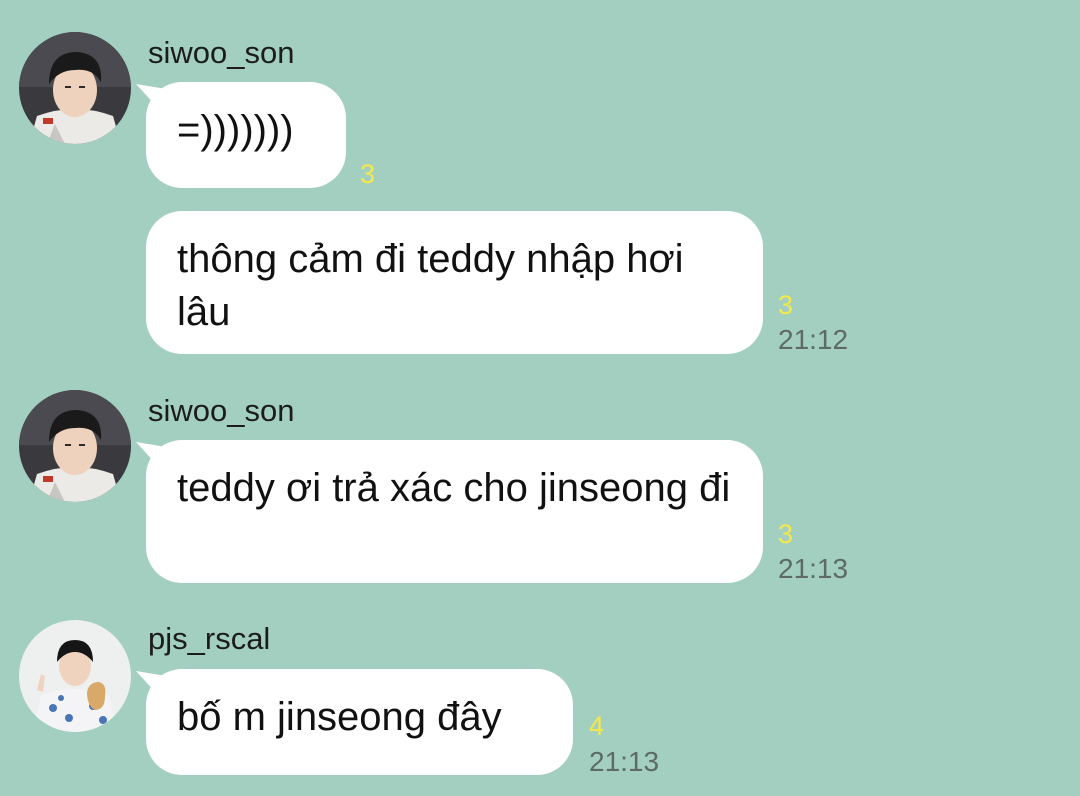 This screenshot has height=796, width=1080. Describe the element at coordinates (597, 726) in the screenshot. I see `unread-count: 4` at that location.